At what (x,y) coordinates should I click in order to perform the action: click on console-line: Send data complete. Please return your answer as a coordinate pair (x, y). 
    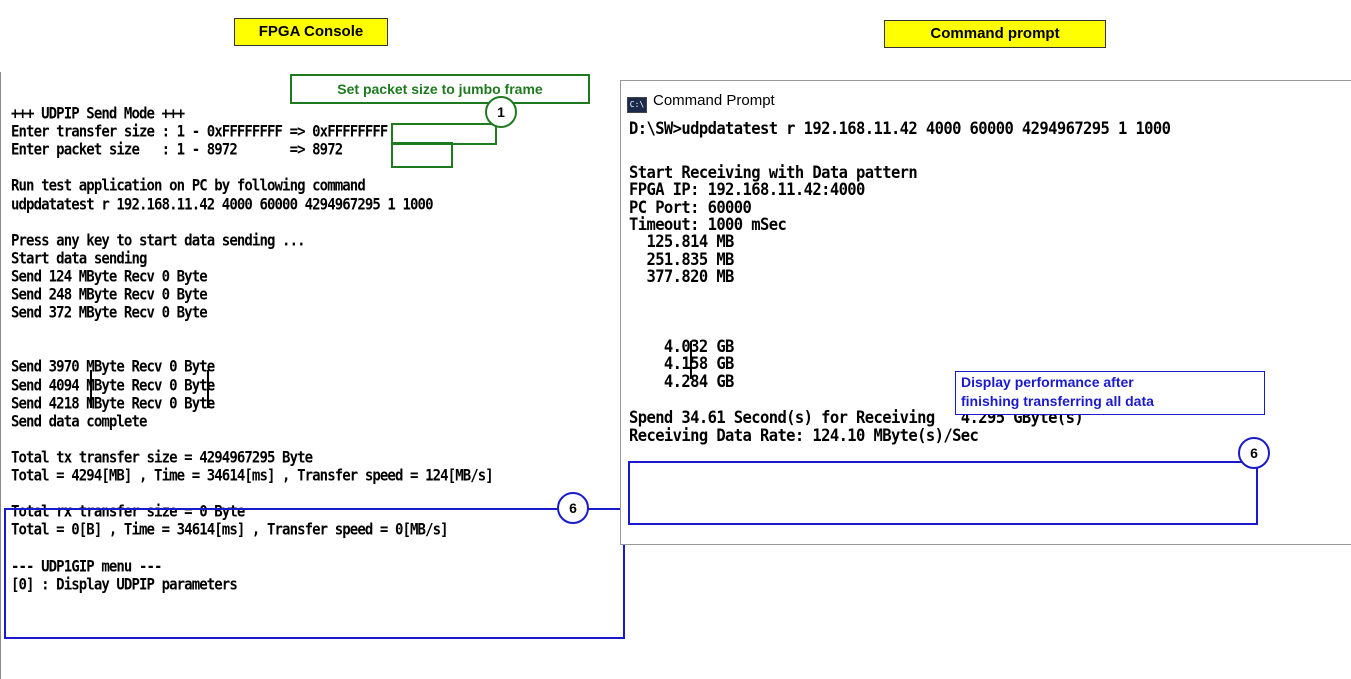
    Looking at the image, I should click on (79, 421).